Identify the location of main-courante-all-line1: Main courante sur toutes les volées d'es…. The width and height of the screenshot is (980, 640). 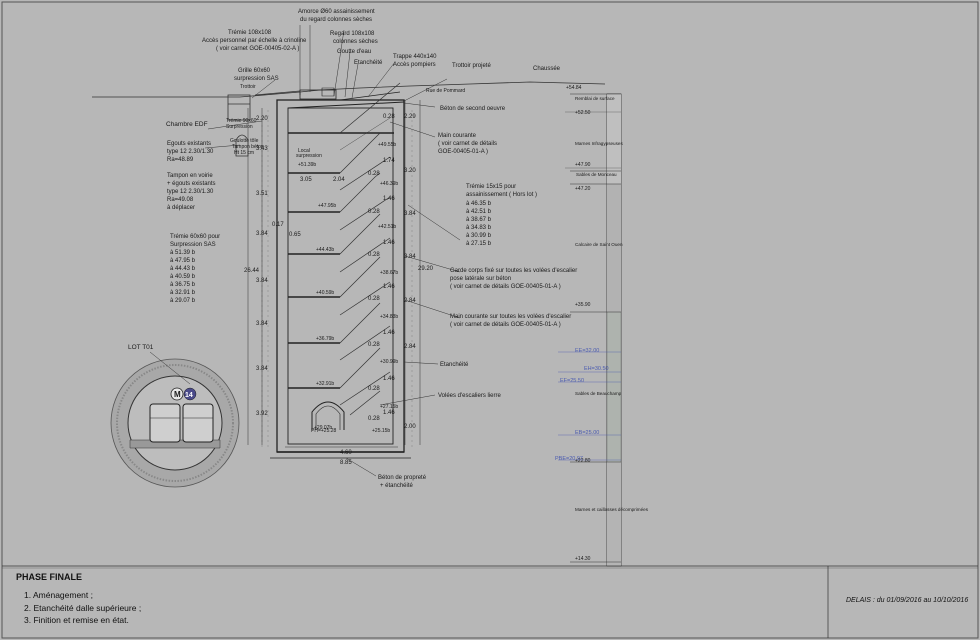
(510, 317).